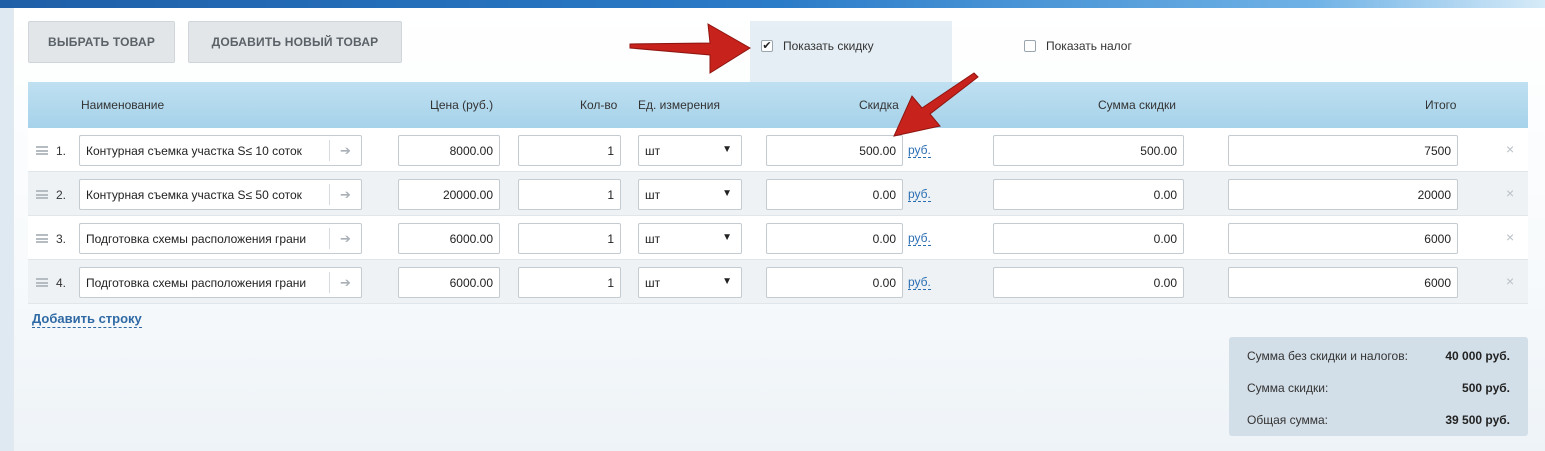  I want to click on top-gradient-bar, so click(772, 4).